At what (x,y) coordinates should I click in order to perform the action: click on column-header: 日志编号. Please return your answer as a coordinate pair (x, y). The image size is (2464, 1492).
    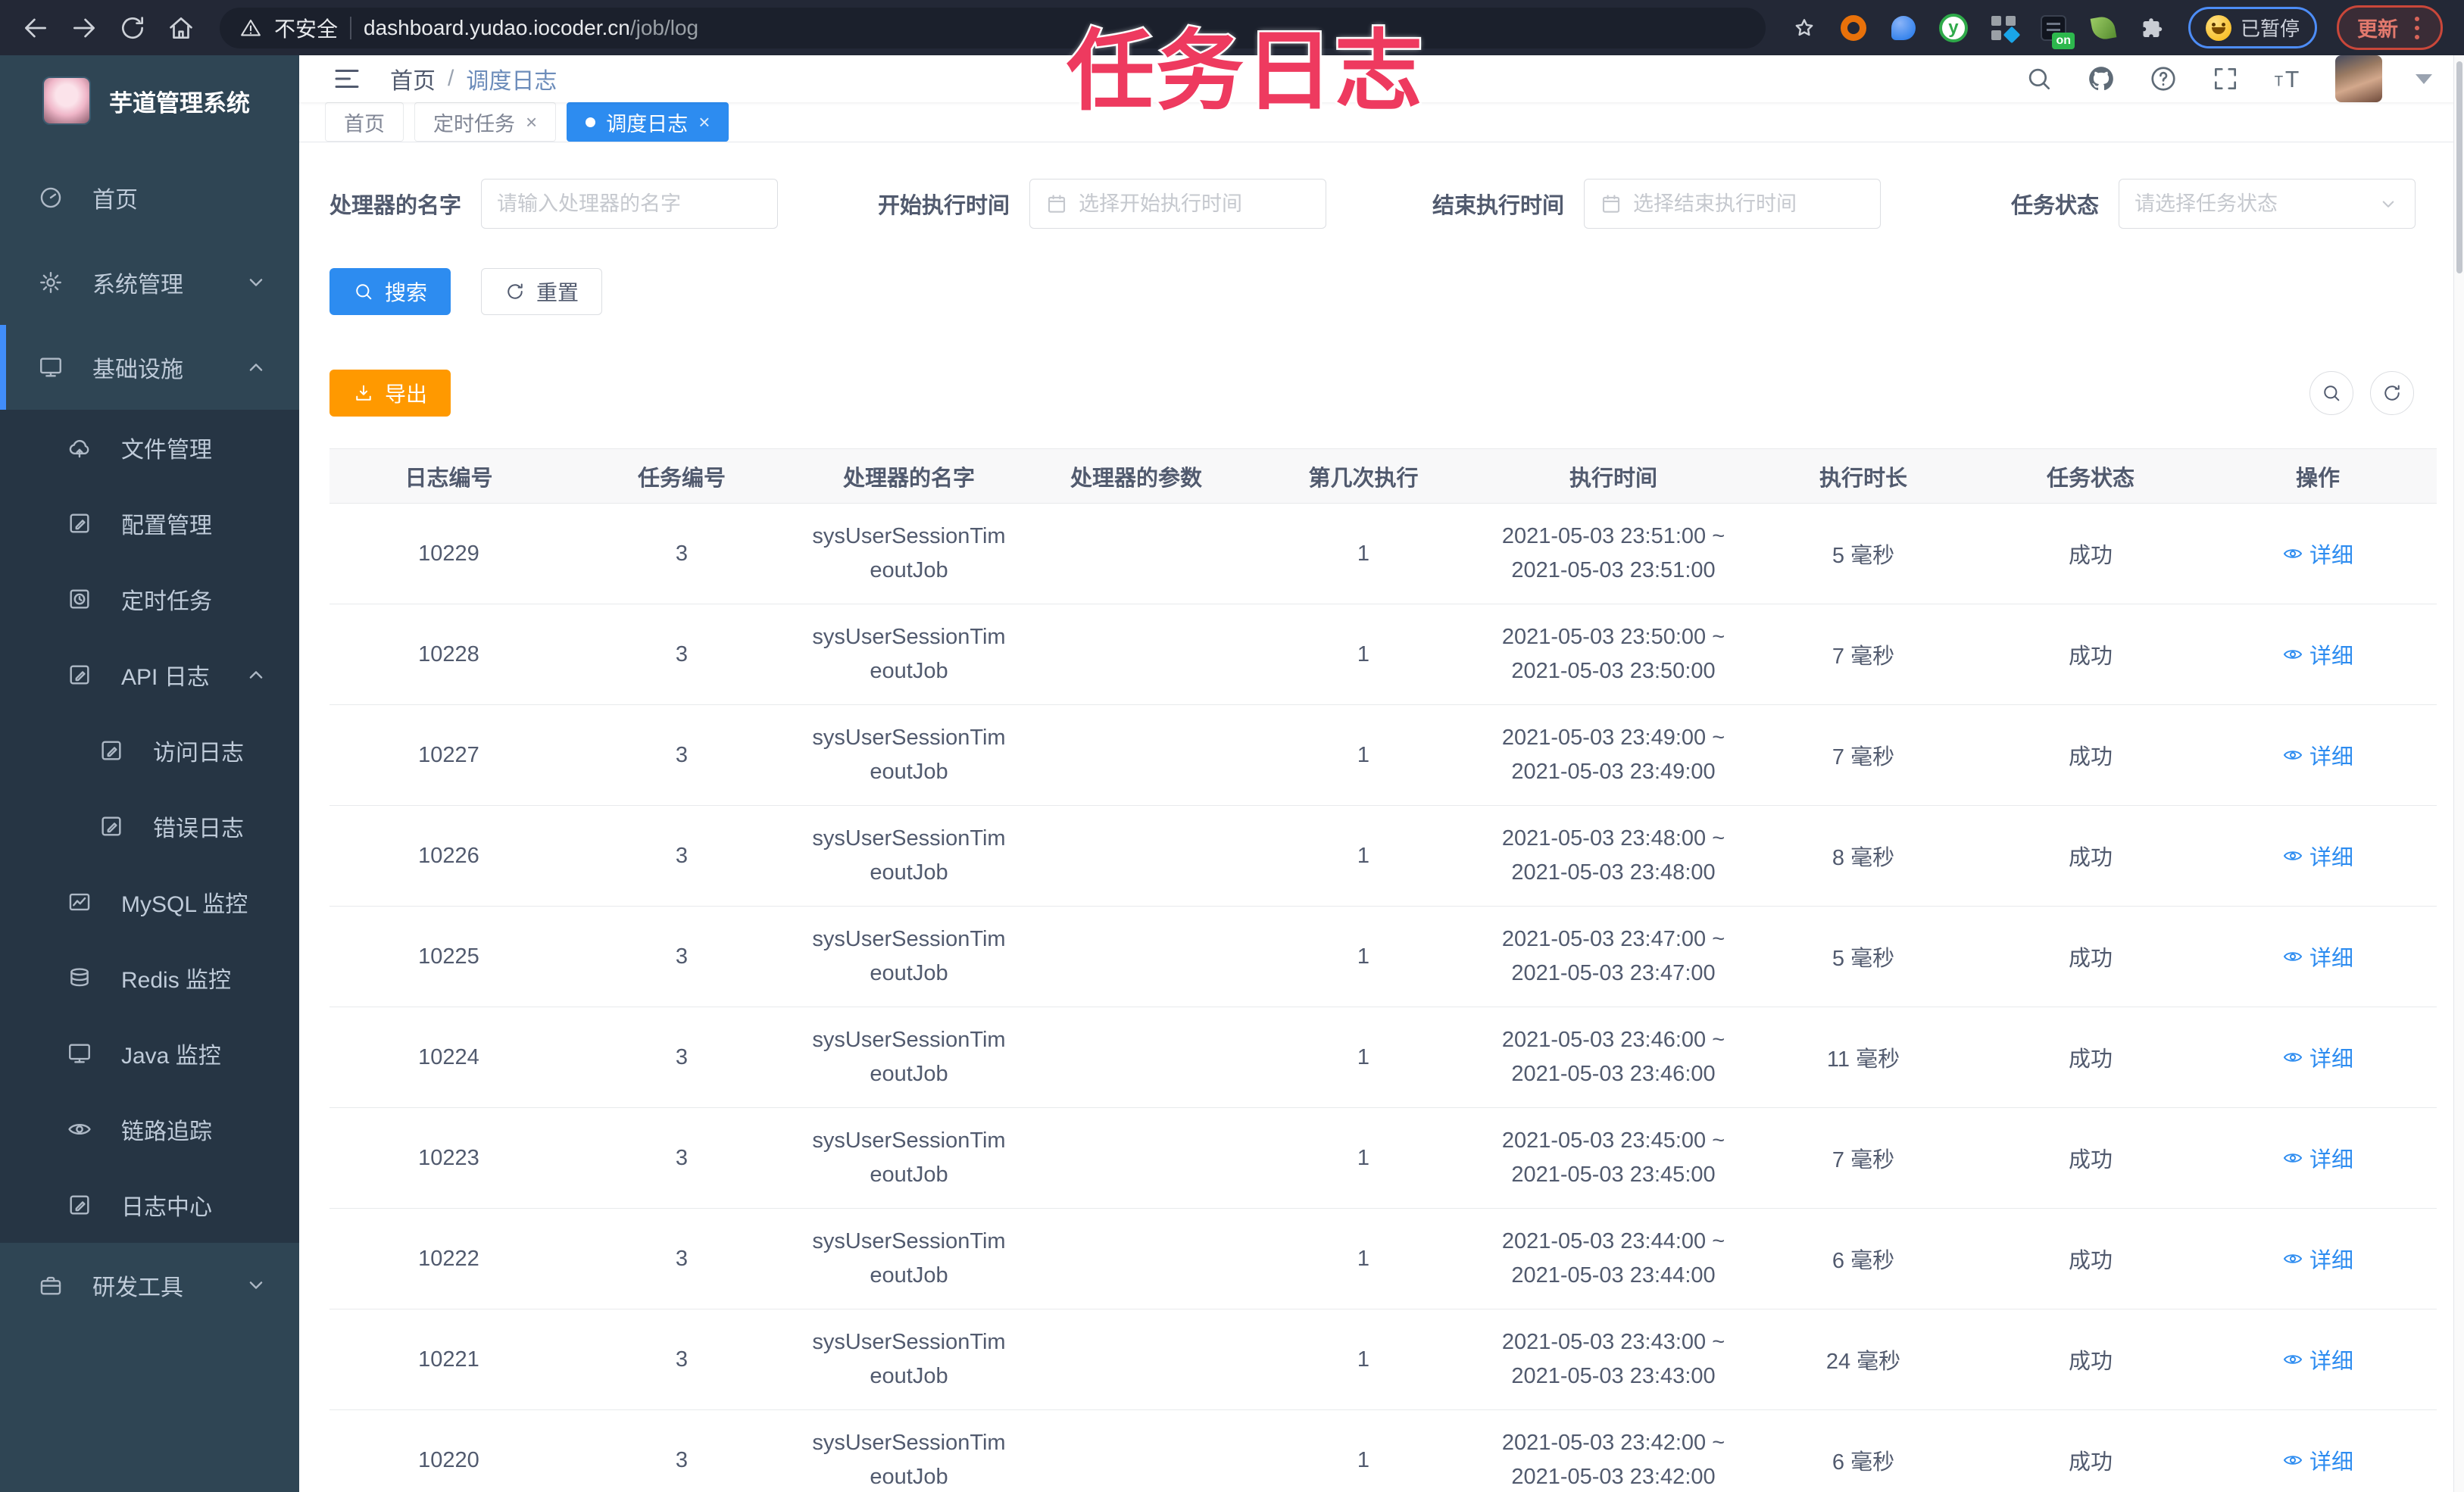
    Looking at the image, I should click on (448, 479).